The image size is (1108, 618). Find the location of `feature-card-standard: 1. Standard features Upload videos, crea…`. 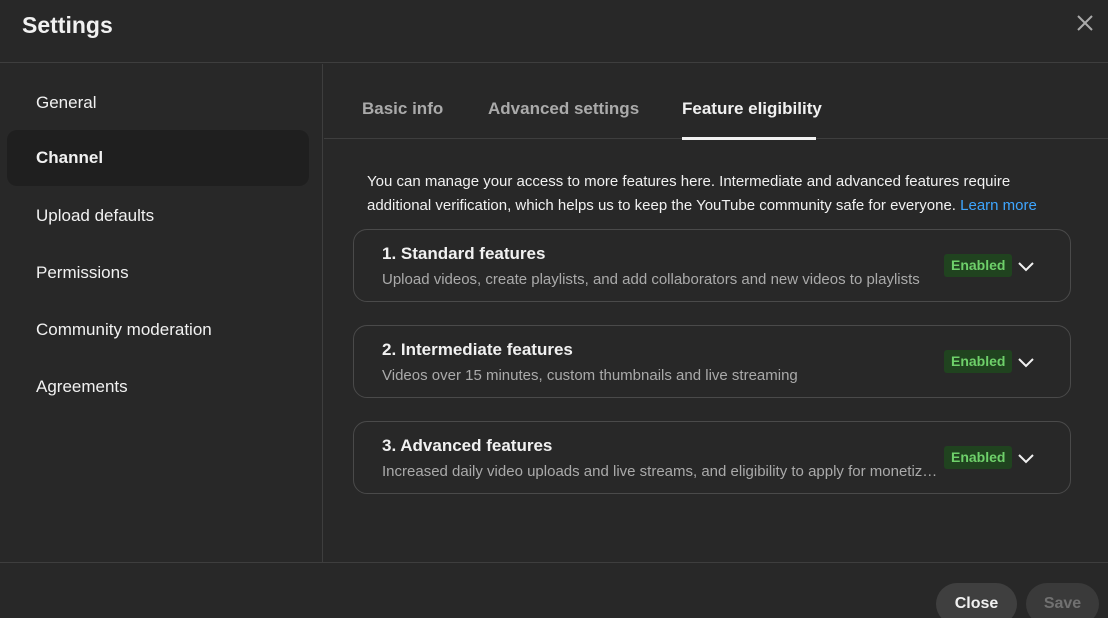

feature-card-standard: 1. Standard features Upload videos, crea… is located at coordinates (712, 265).